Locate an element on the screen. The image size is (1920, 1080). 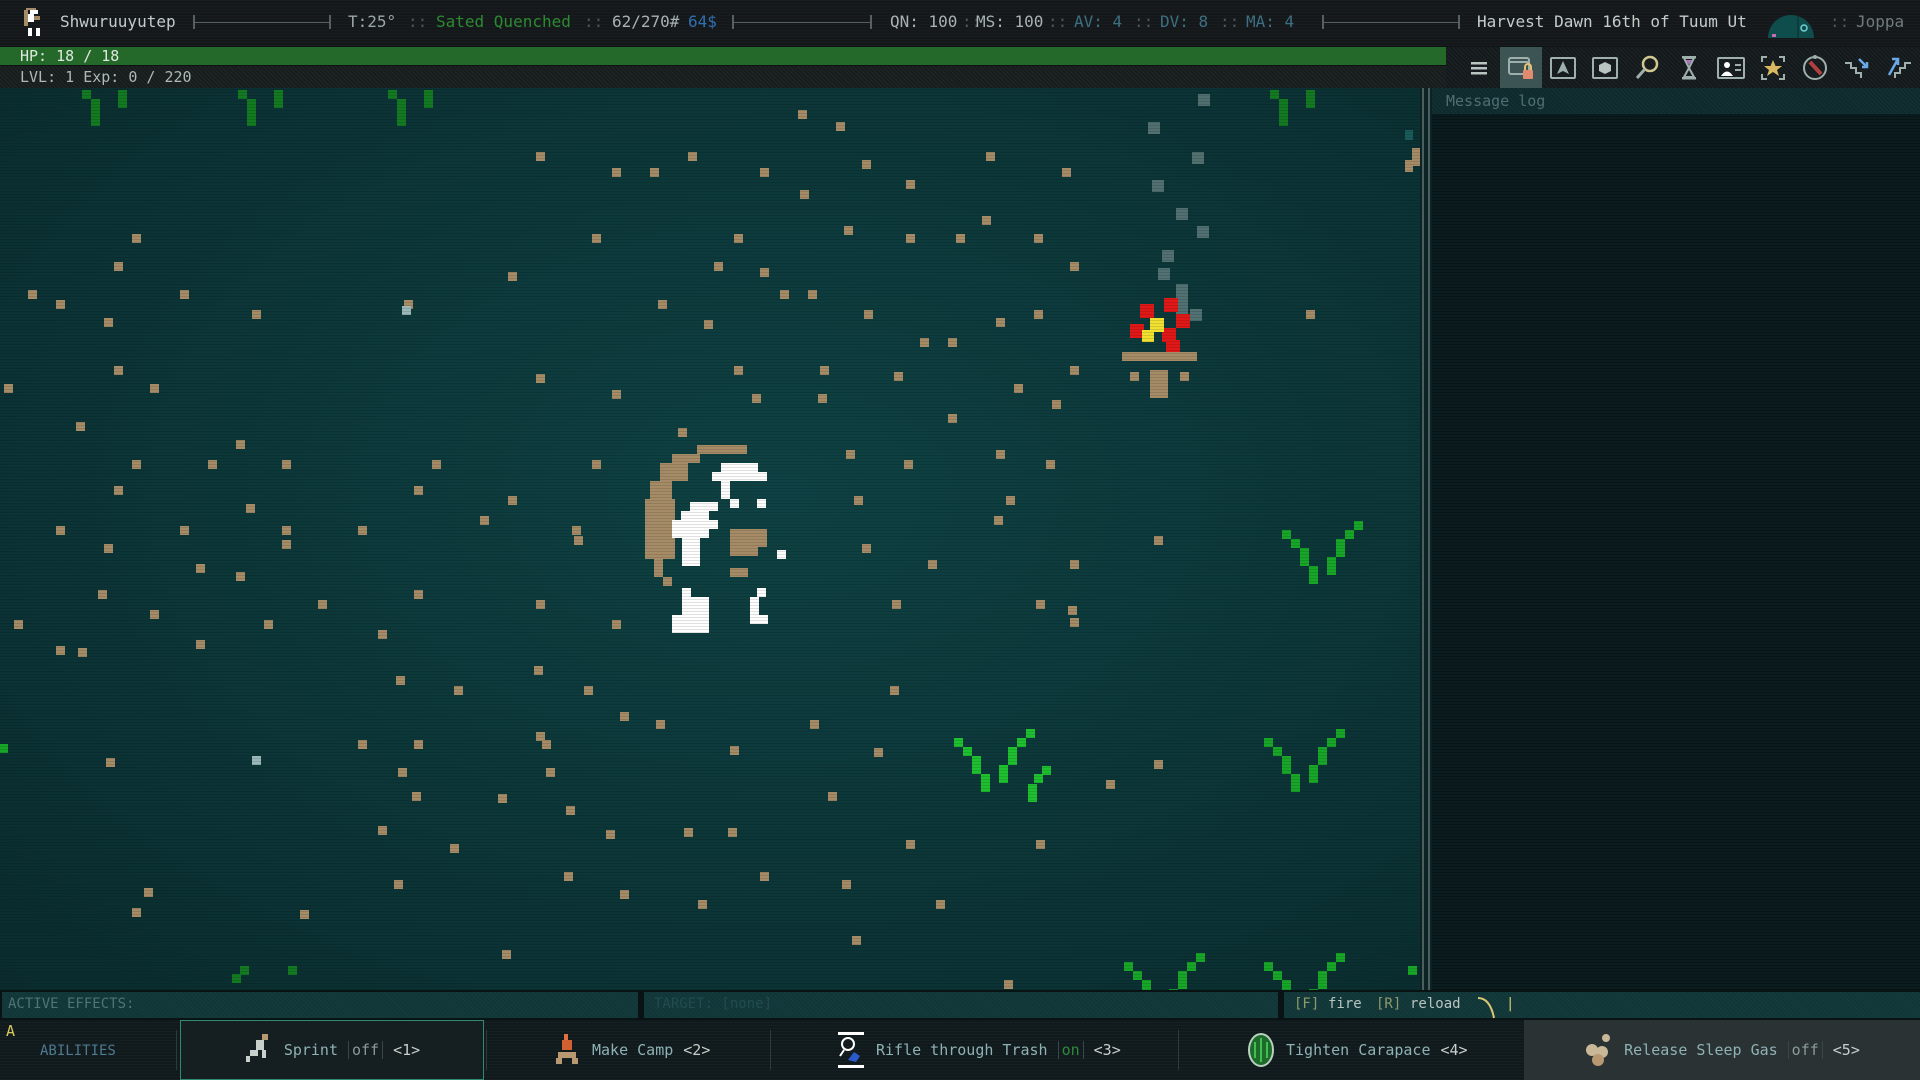
abilities-button is located at coordinates (1773, 67).